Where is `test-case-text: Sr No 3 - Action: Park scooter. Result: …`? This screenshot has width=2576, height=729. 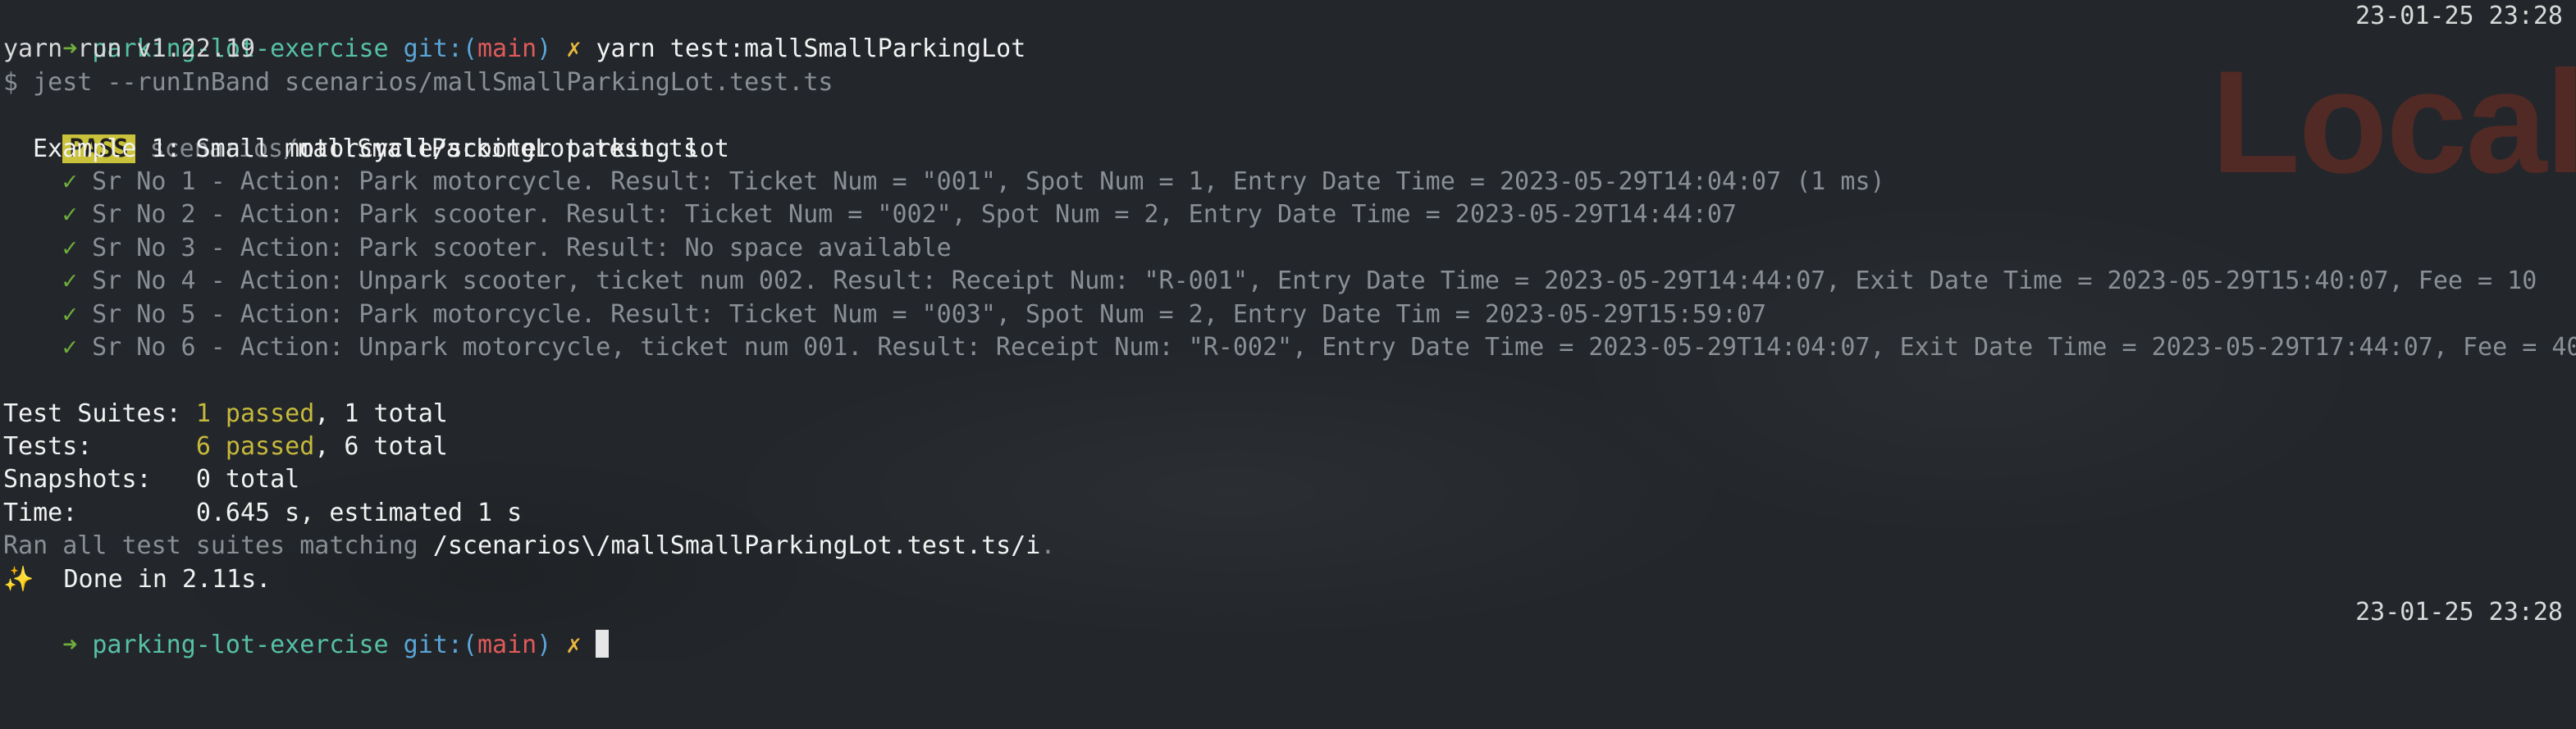
test-case-text: Sr No 3 - Action: Park scooter. Result: … is located at coordinates (522, 247).